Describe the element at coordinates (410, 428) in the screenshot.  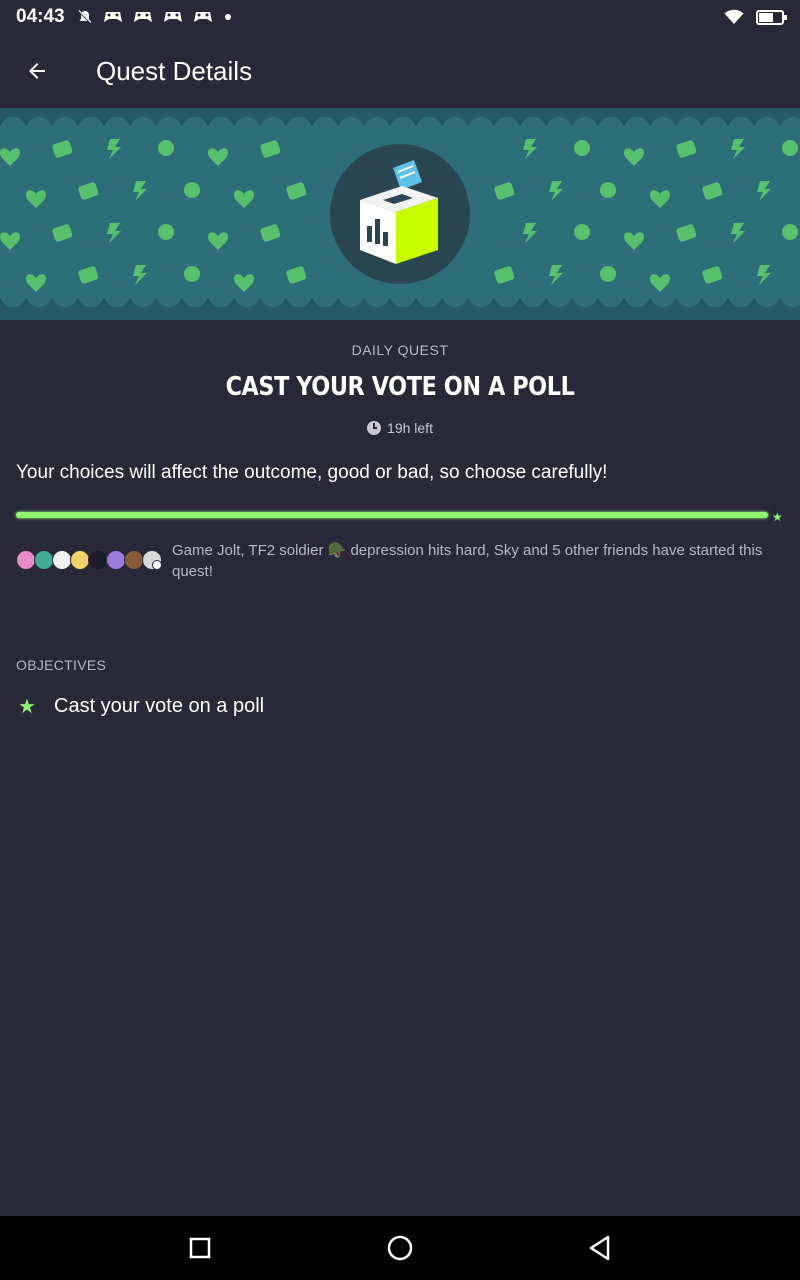
I see `time-left-text: 19h left` at that location.